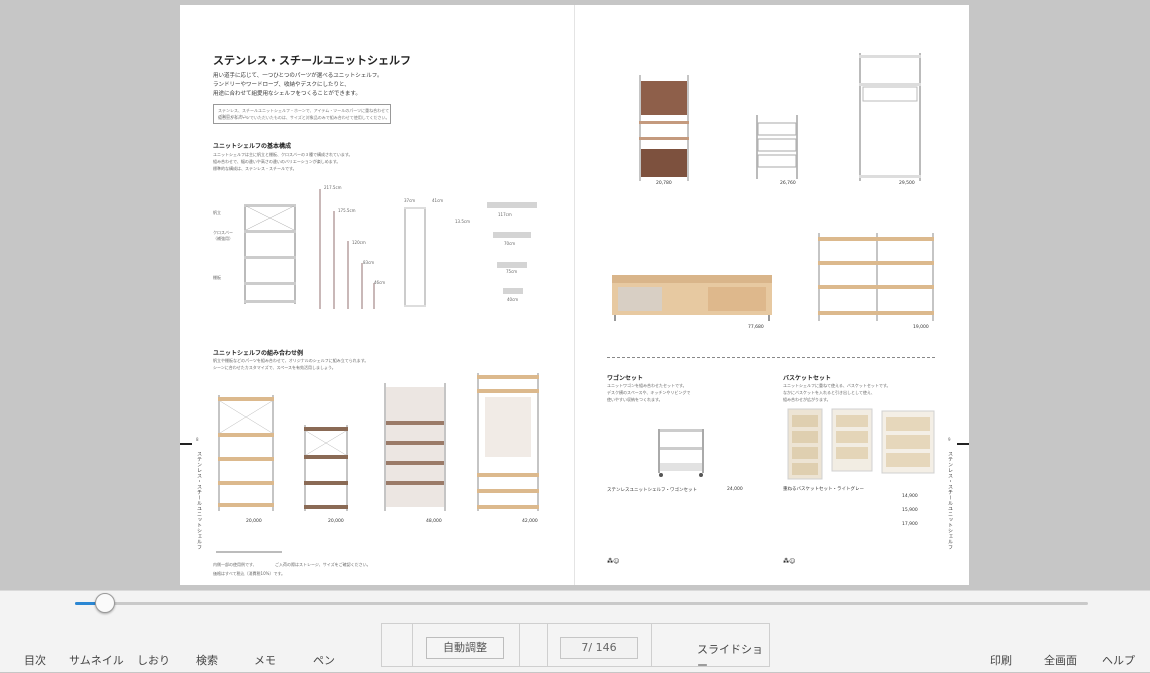 The image size is (1150, 673). Describe the element at coordinates (771, 357) in the screenshot. I see `section-divider` at that location.